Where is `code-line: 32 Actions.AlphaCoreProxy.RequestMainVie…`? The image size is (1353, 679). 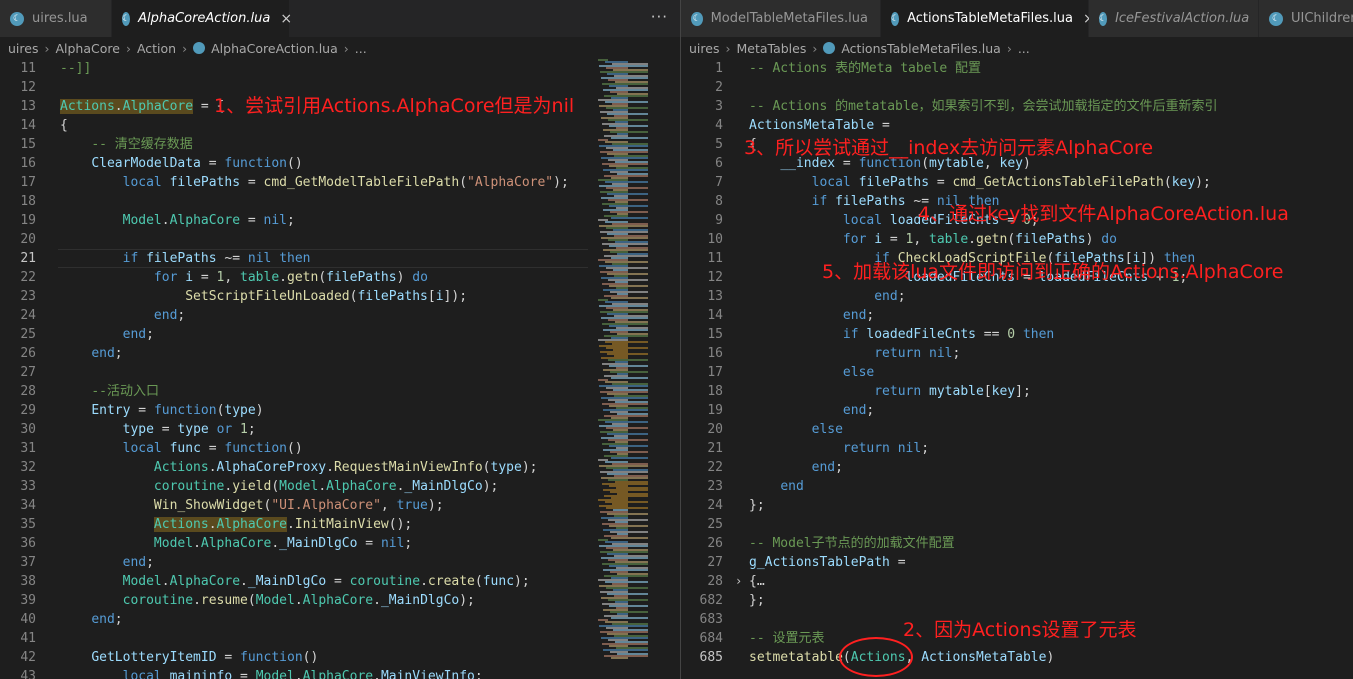 code-line: 32 Actions.AlphaCoreProxy.RequestMainVie… is located at coordinates (340, 467).